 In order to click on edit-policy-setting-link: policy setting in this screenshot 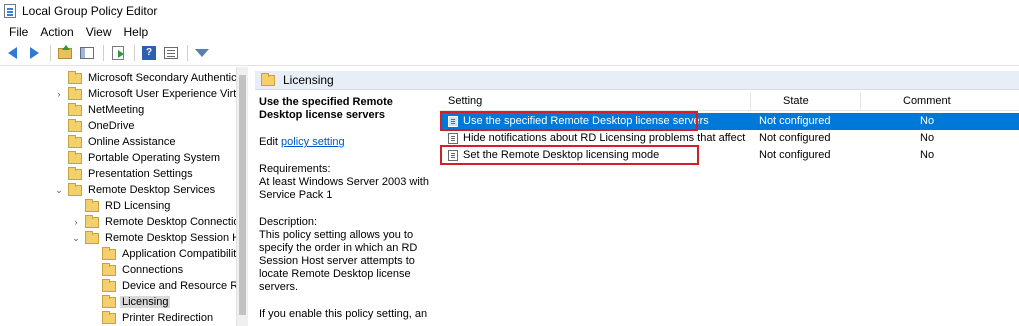, I will do `click(313, 142)`.